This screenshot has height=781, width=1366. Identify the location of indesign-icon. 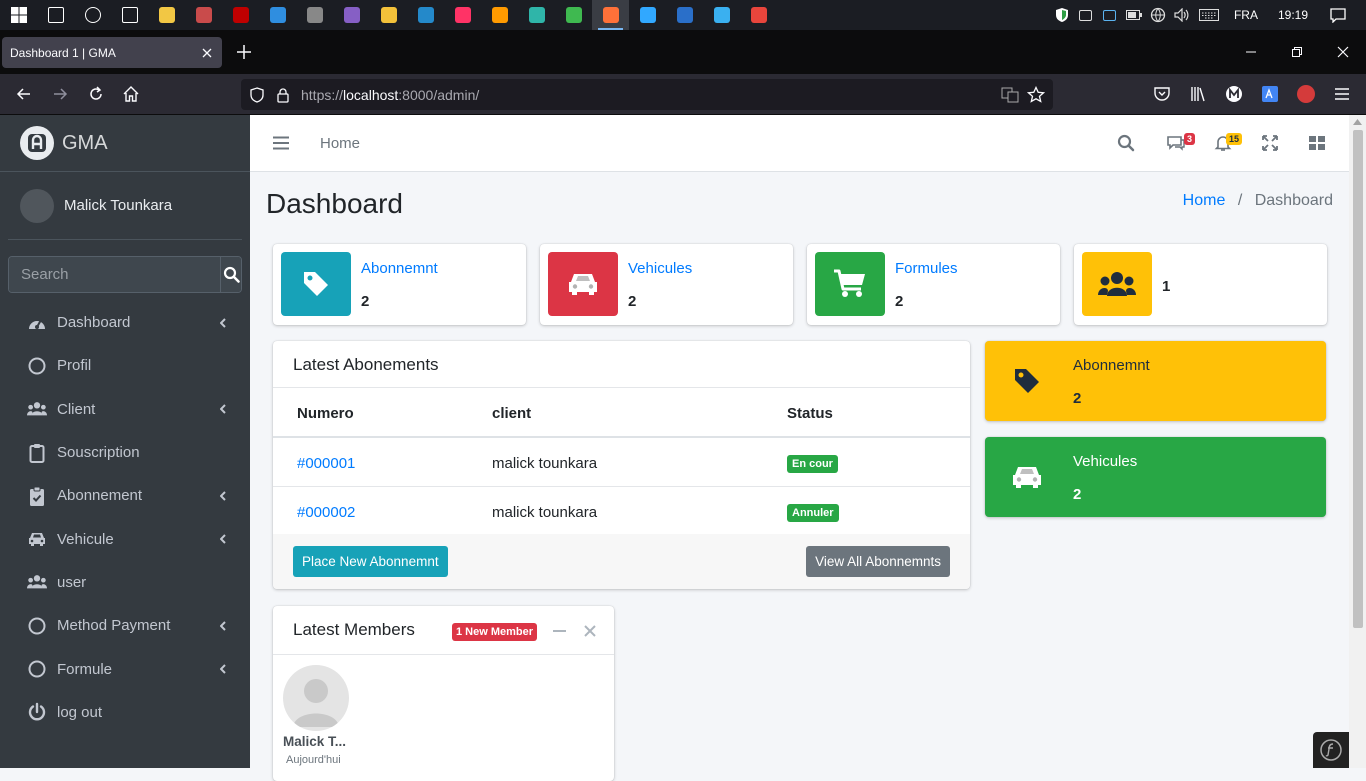
(462, 15).